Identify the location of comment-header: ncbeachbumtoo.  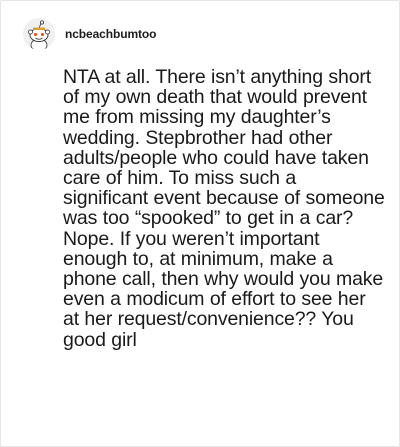
(89, 34).